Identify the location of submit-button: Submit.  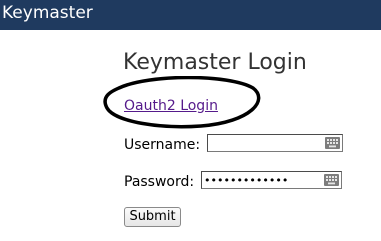
(152, 217).